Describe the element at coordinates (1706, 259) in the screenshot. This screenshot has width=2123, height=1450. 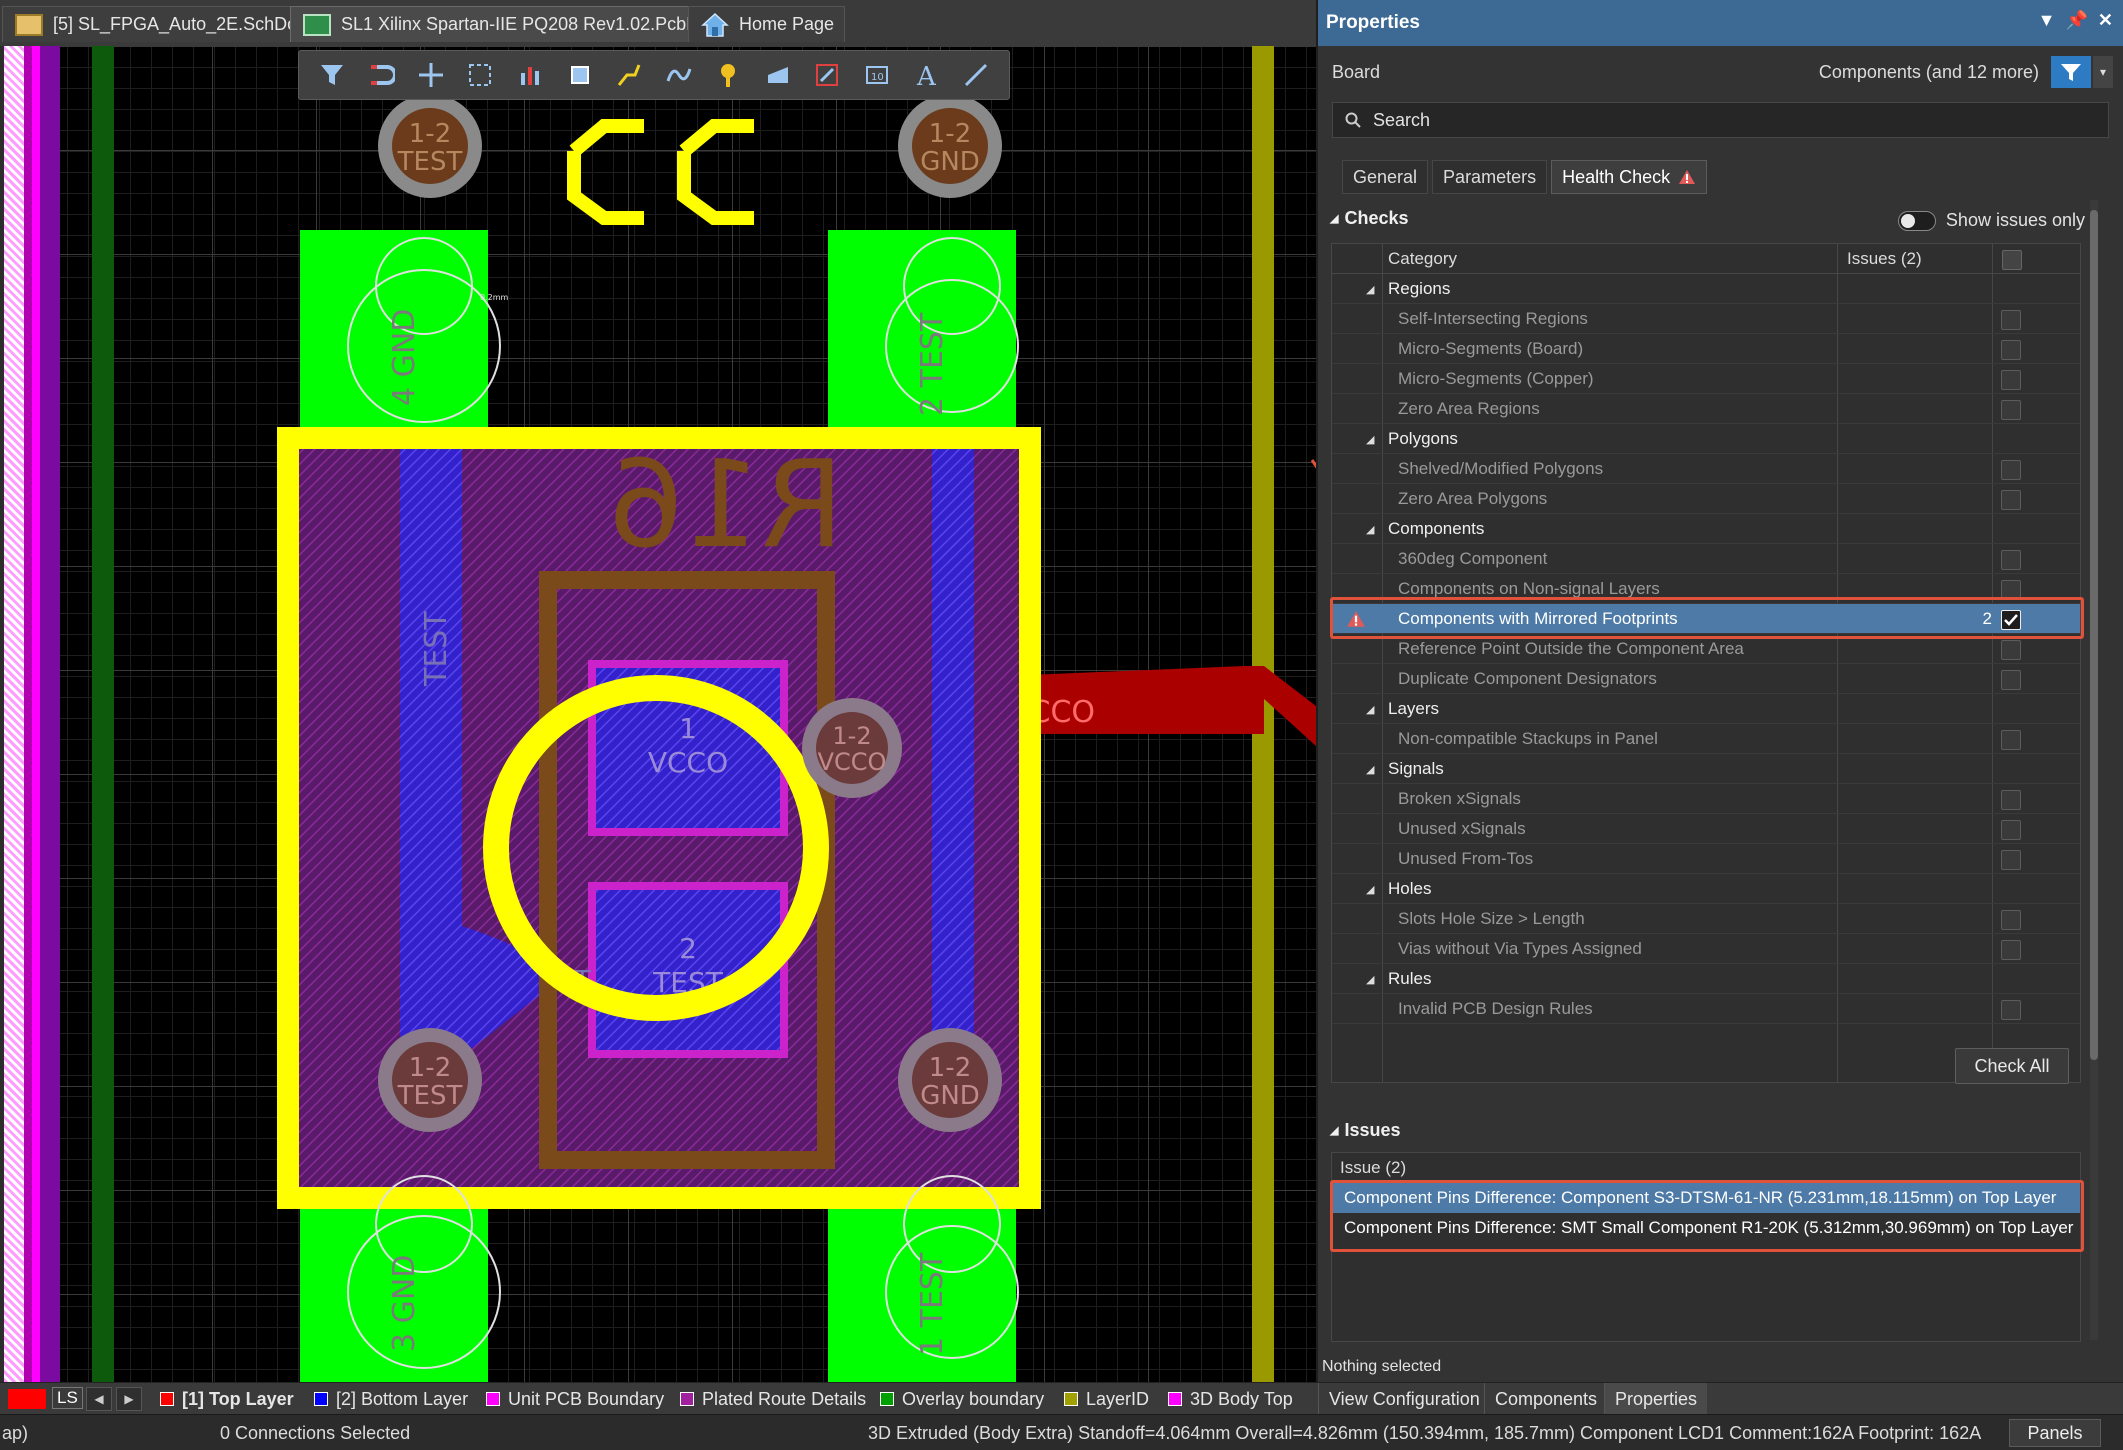
I see `grid-header: Category Issues (2)` at that location.